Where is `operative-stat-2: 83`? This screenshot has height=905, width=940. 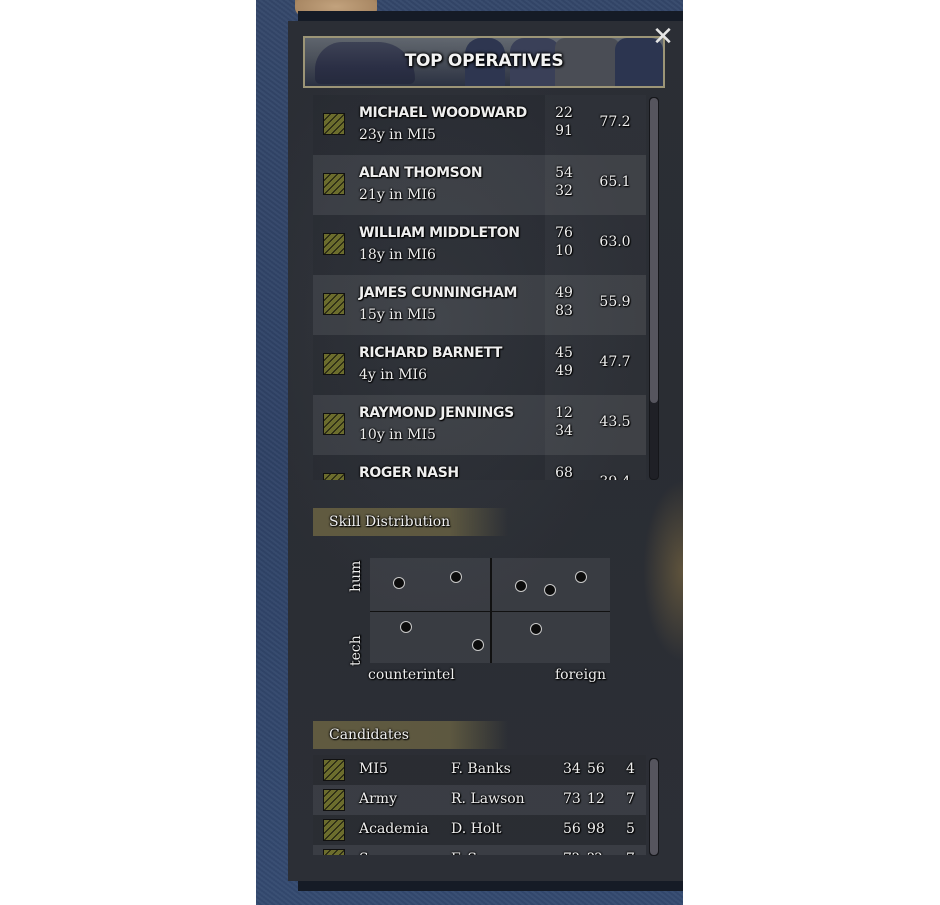 operative-stat-2: 83 is located at coordinates (564, 311).